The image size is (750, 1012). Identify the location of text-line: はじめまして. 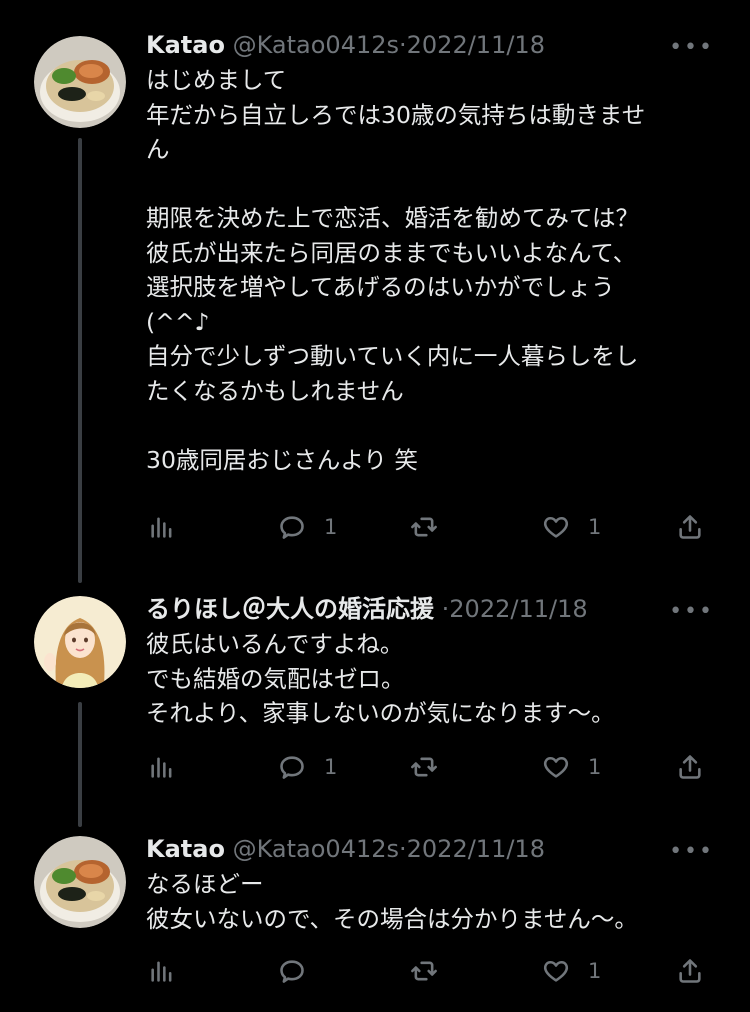
(216, 80).